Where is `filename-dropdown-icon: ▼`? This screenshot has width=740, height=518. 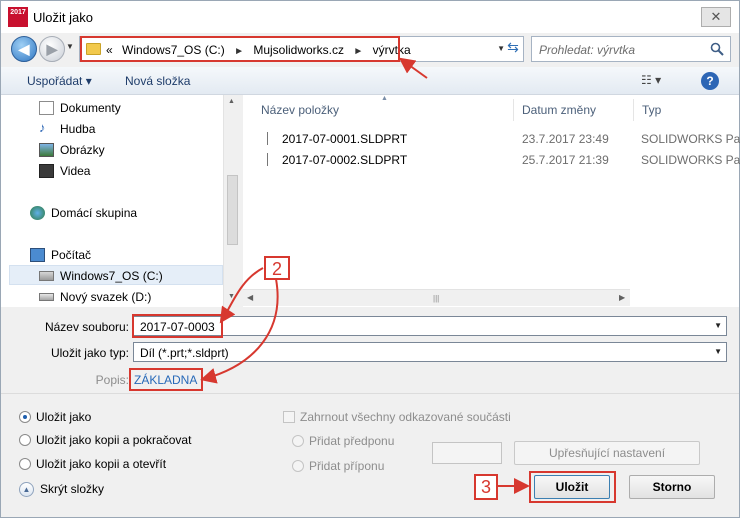 filename-dropdown-icon: ▼ is located at coordinates (718, 325).